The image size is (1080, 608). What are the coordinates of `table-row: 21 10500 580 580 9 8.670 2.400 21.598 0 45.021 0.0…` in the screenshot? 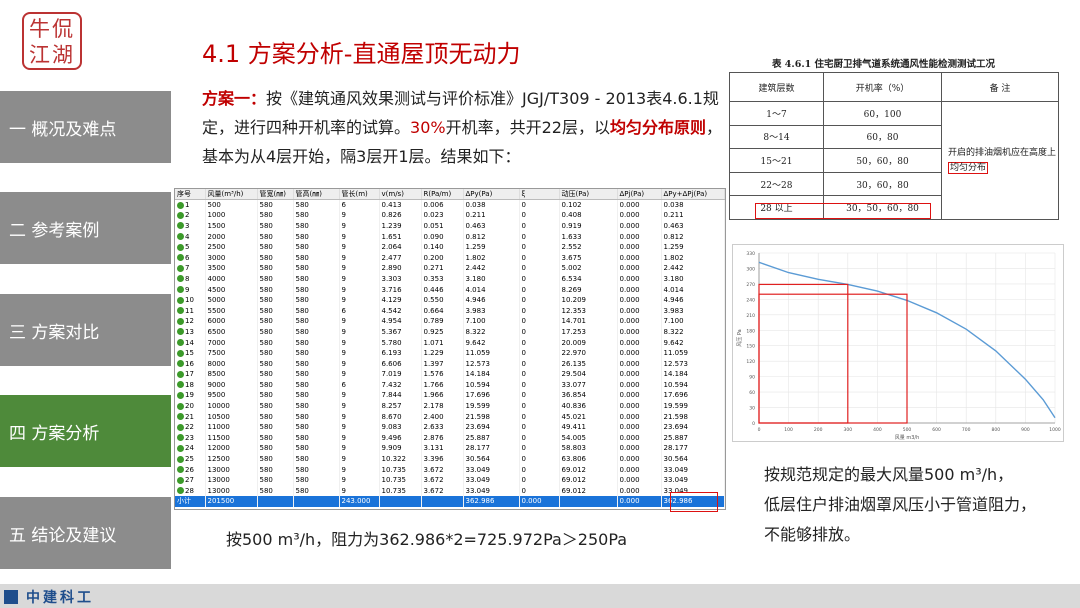 It's located at (450, 416).